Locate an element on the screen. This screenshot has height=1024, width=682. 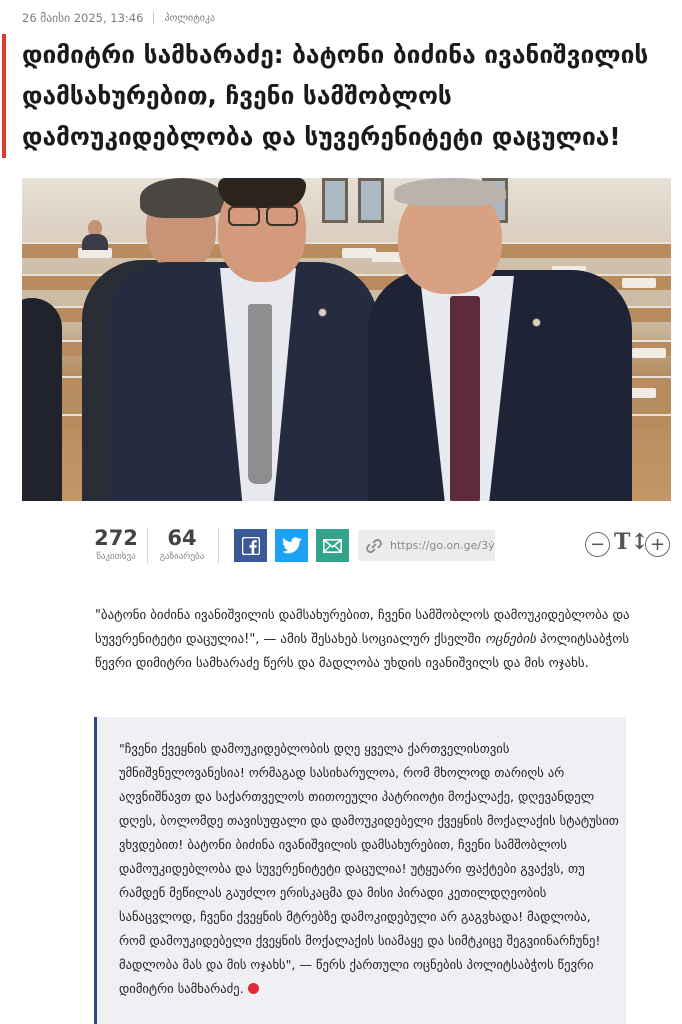
publish-date: 26 მაისი 2025, 13:46 is located at coordinates (83, 18).